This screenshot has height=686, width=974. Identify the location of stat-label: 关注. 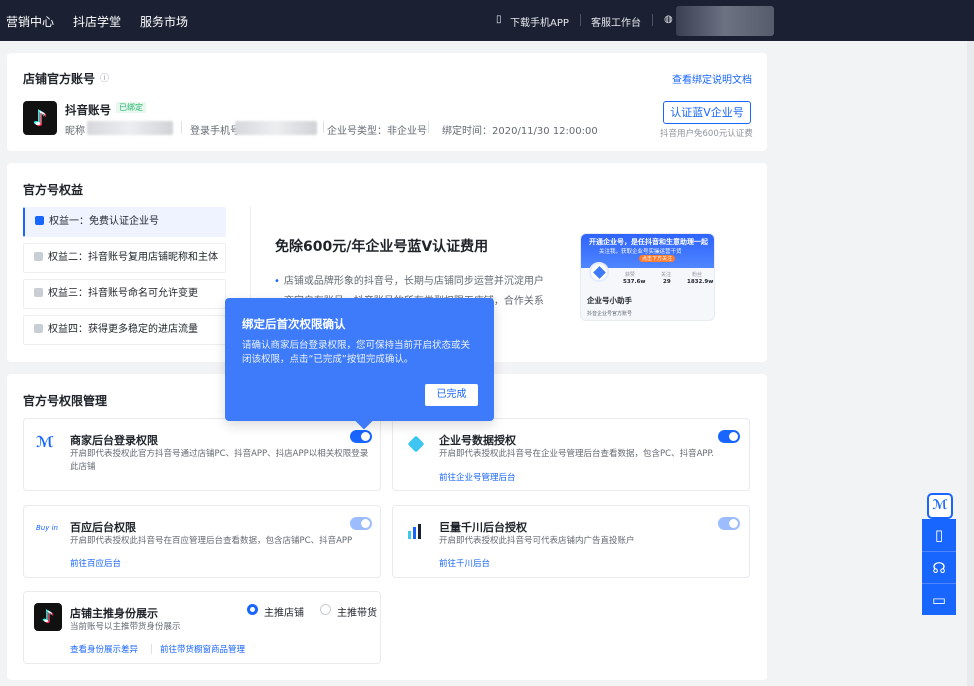
(666, 275).